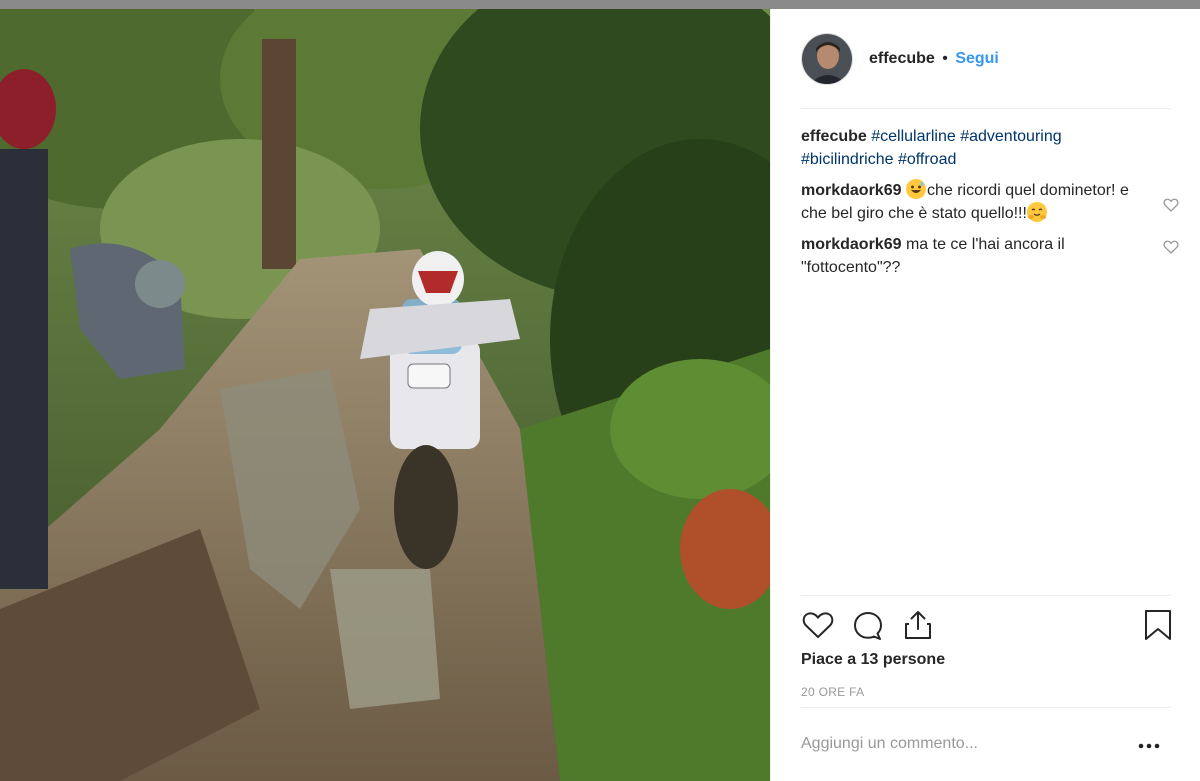  What do you see at coordinates (986, 625) in the screenshot?
I see `action-icons-row` at bounding box center [986, 625].